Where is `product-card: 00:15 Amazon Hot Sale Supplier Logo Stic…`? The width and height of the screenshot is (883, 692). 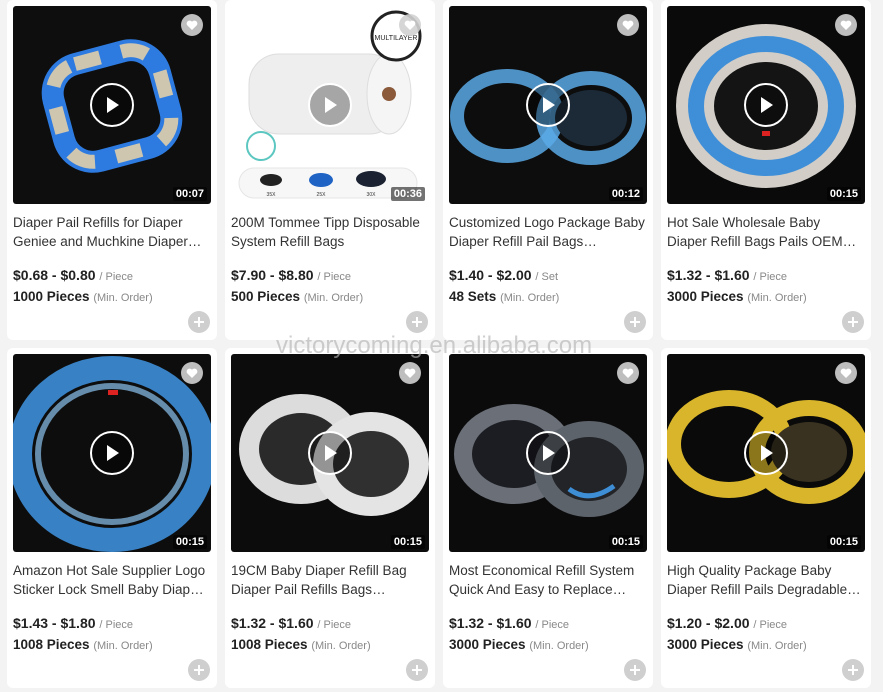
product-card: 00:15 Amazon Hot Sale Supplier Logo Stic… is located at coordinates (112, 518).